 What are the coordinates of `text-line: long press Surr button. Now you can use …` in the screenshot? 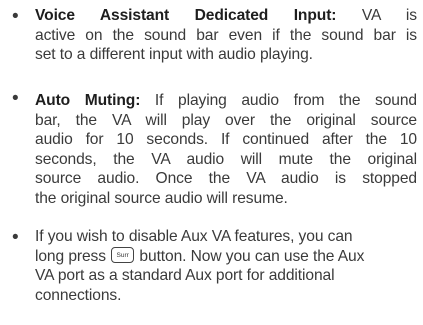 It's located at (200, 256).